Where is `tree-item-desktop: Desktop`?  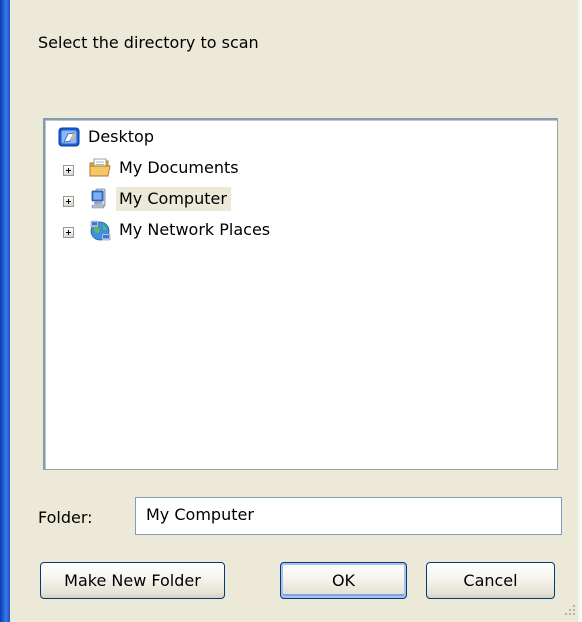 tree-item-desktop: Desktop is located at coordinates (107, 137).